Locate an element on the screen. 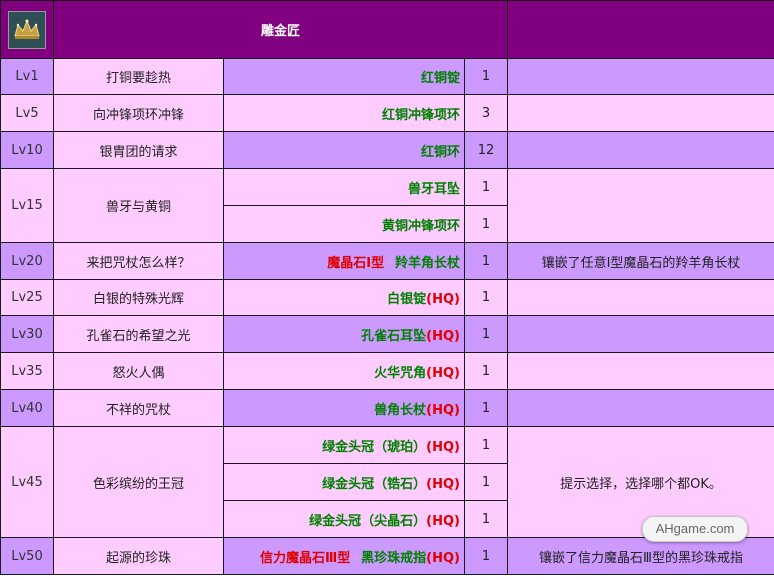 The height and width of the screenshot is (580, 774). table-row: Lv30 孔雀石的希望之光 孔雀石耳坠(HQ) 1 is located at coordinates (387, 334).